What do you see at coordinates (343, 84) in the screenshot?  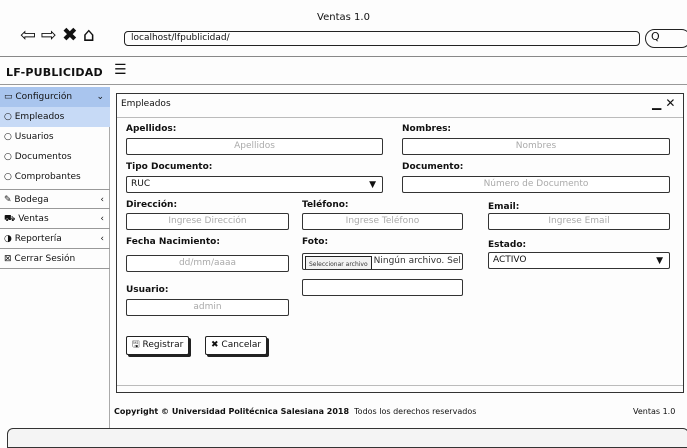 I see `header-divider` at bounding box center [343, 84].